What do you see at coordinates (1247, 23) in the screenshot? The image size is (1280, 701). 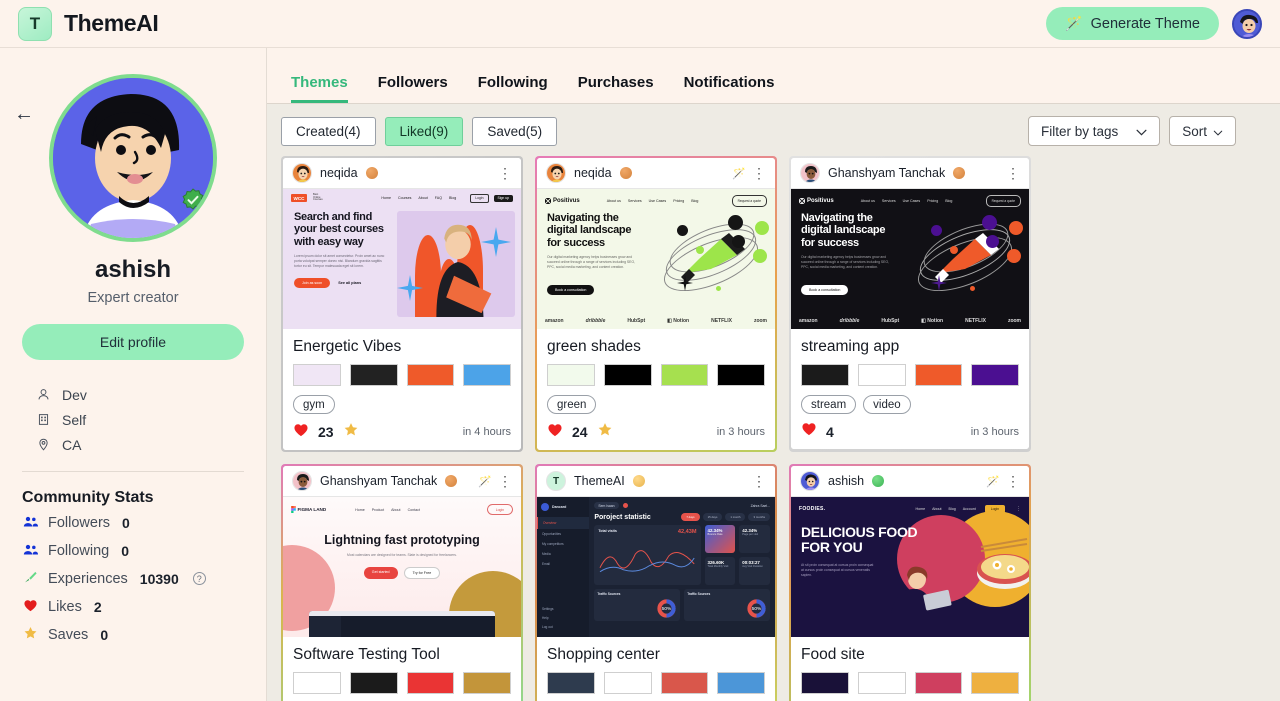 I see `user-avatar-button` at bounding box center [1247, 23].